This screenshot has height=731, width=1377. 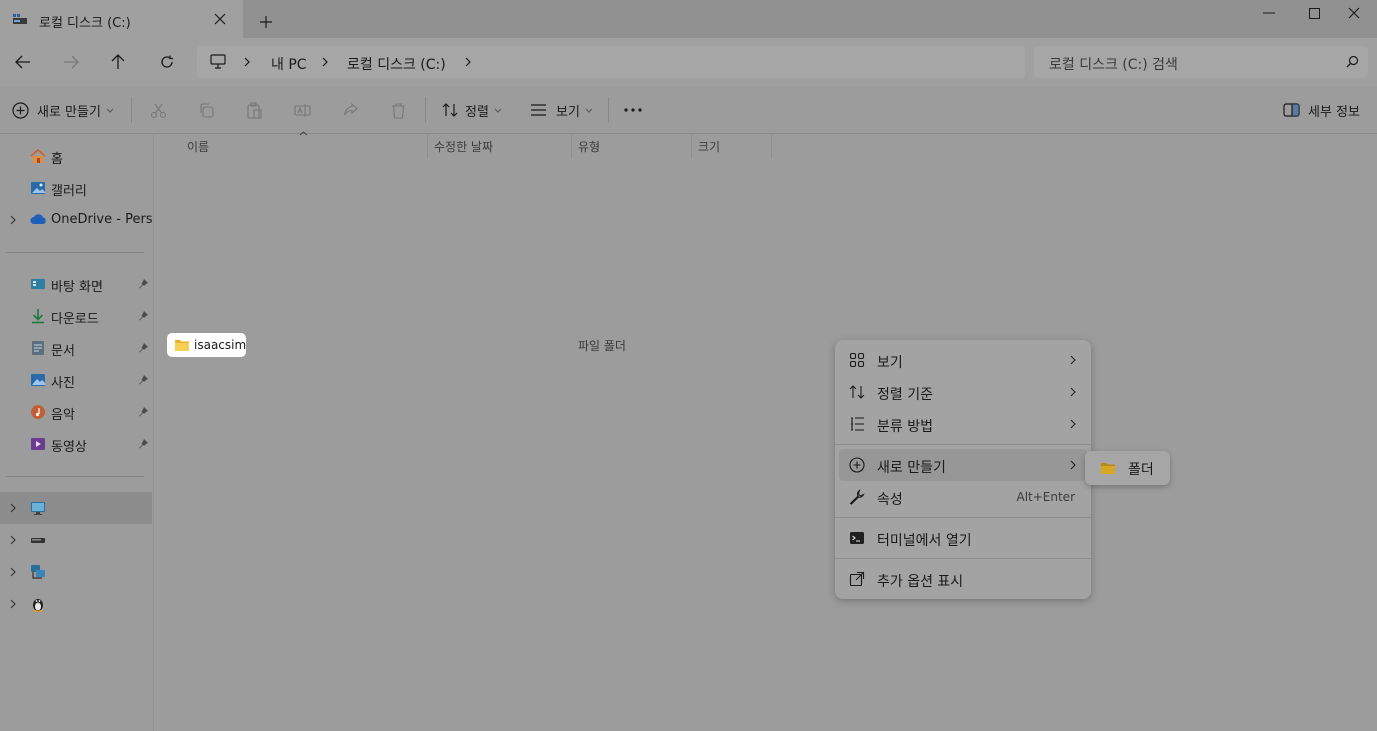 What do you see at coordinates (118, 62) in the screenshot?
I see `up-arrow-icon` at bounding box center [118, 62].